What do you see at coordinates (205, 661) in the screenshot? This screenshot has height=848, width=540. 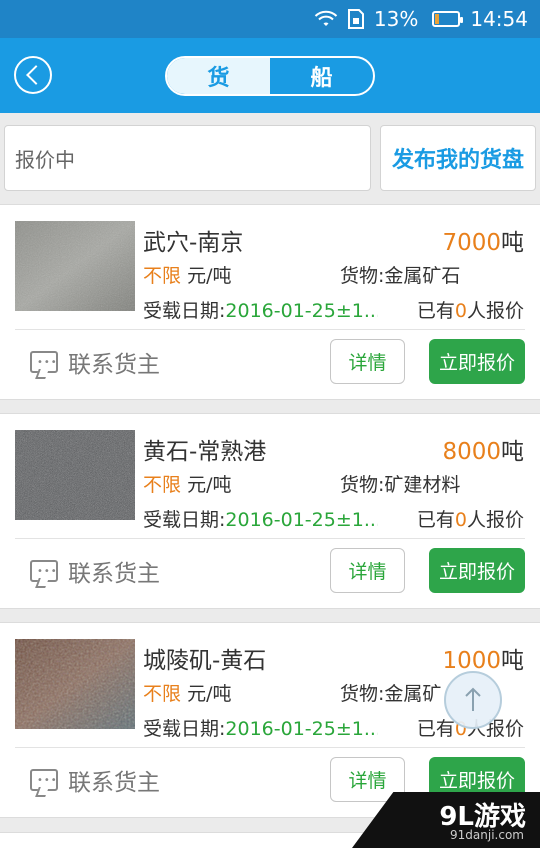 I see `route: 城陵矶-黄石` at bounding box center [205, 661].